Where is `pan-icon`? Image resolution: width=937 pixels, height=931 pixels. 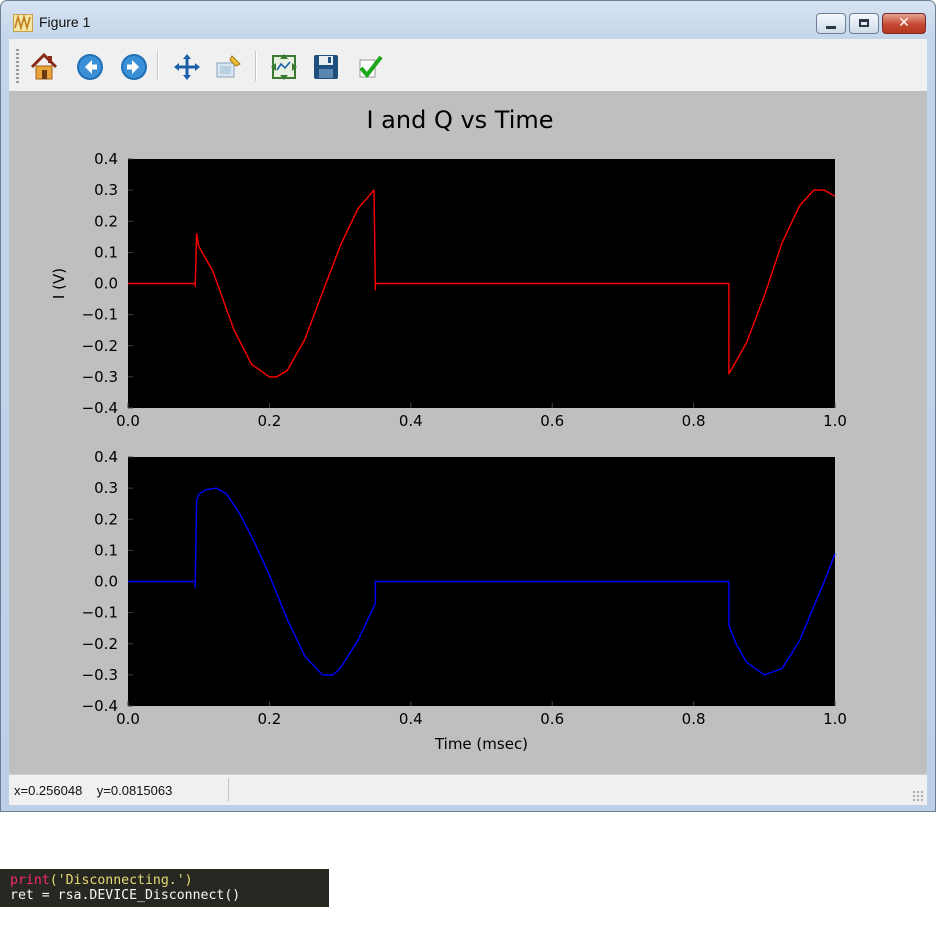 pan-icon is located at coordinates (187, 67).